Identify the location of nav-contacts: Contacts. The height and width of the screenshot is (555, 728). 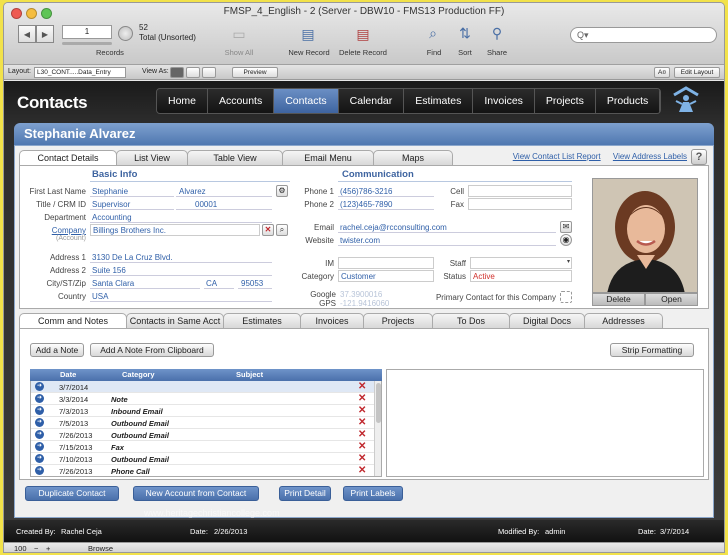
(306, 101).